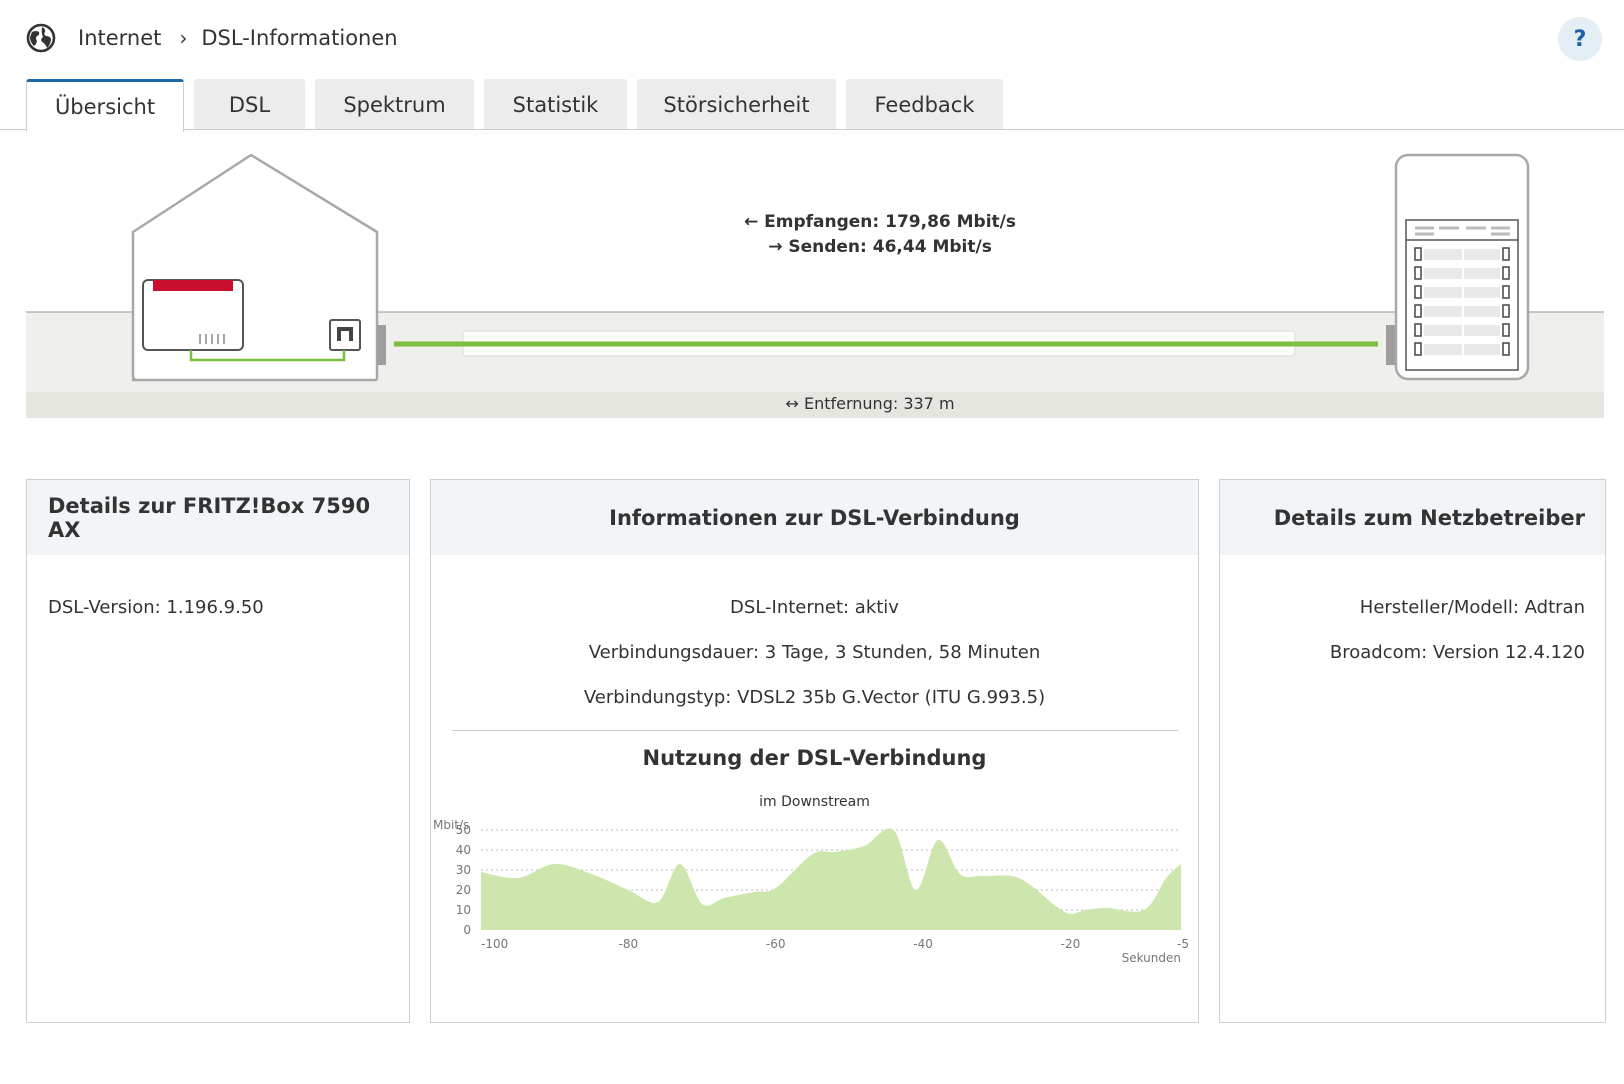 The image size is (1624, 1084). I want to click on breadcrumb: Internet › DSL-Informationen, so click(212, 38).